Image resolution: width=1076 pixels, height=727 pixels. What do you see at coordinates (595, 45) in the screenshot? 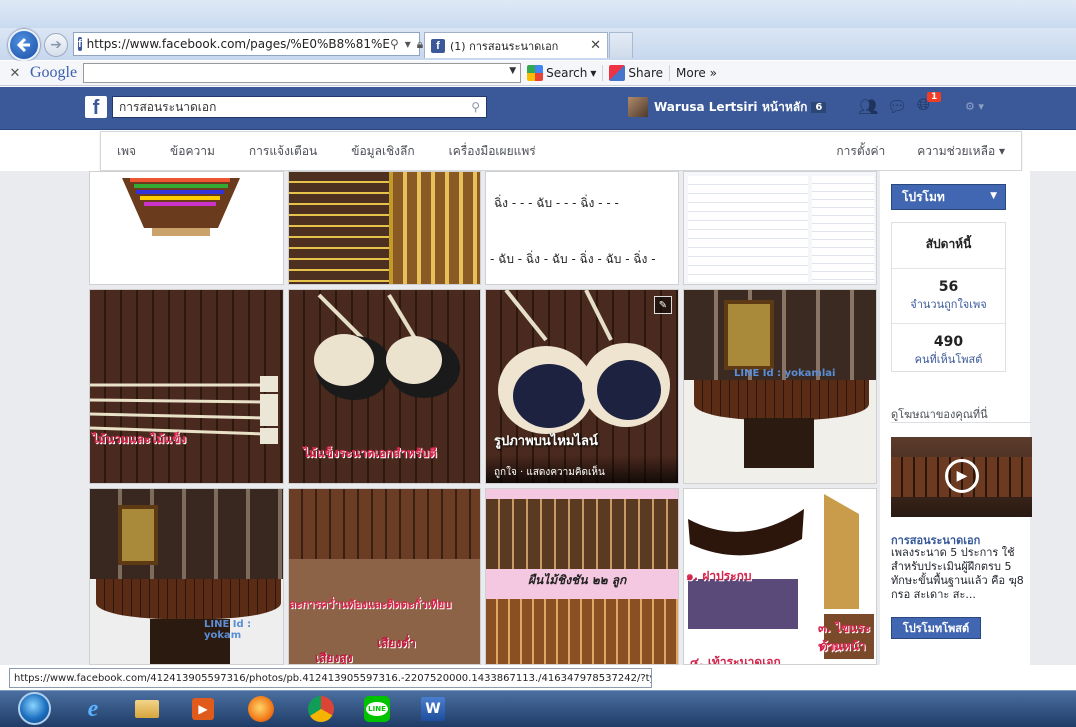
I see `close-icon: ✕` at bounding box center [595, 45].